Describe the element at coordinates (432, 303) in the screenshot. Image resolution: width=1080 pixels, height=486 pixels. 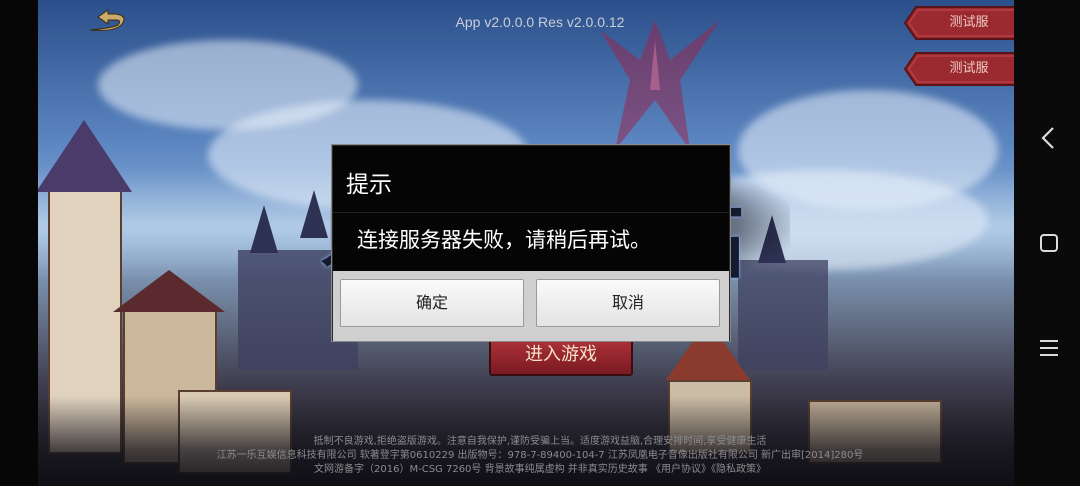
I see `confirm-button: 确定` at that location.